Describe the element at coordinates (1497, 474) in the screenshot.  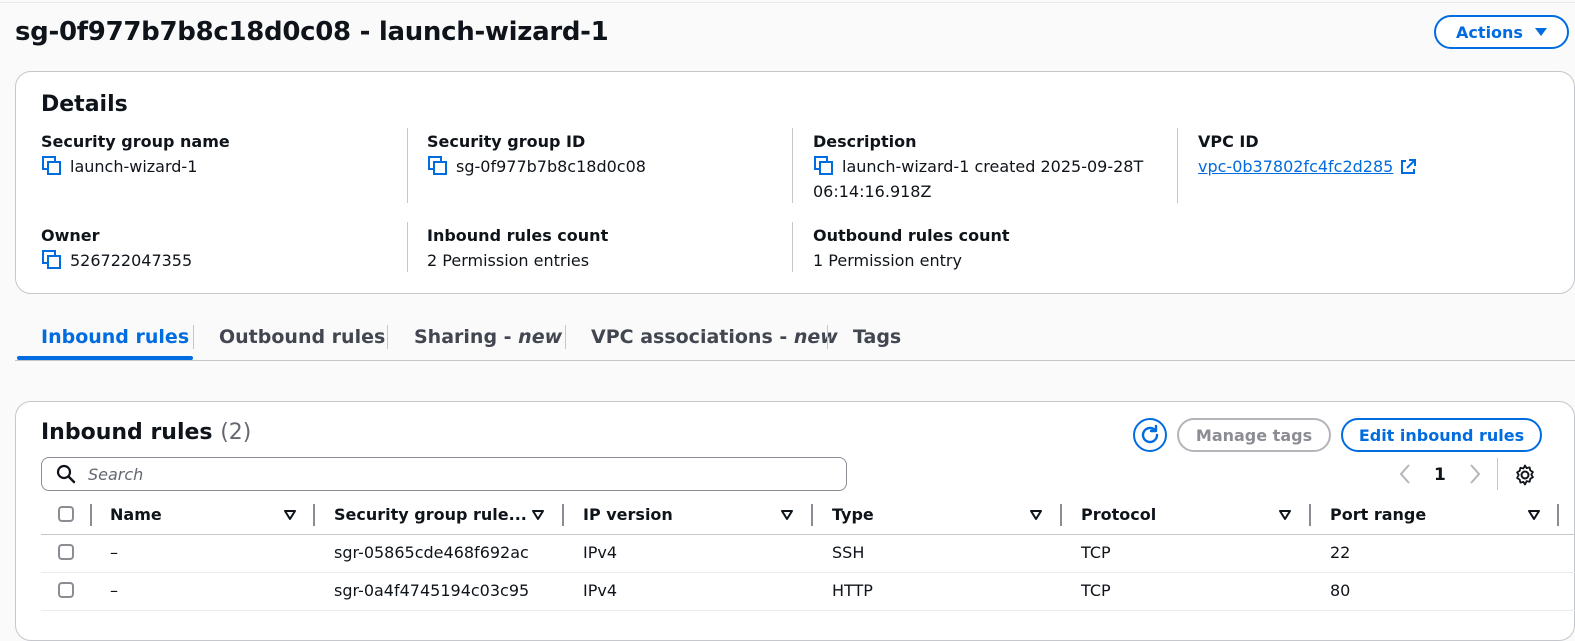
I see `pager-separator` at that location.